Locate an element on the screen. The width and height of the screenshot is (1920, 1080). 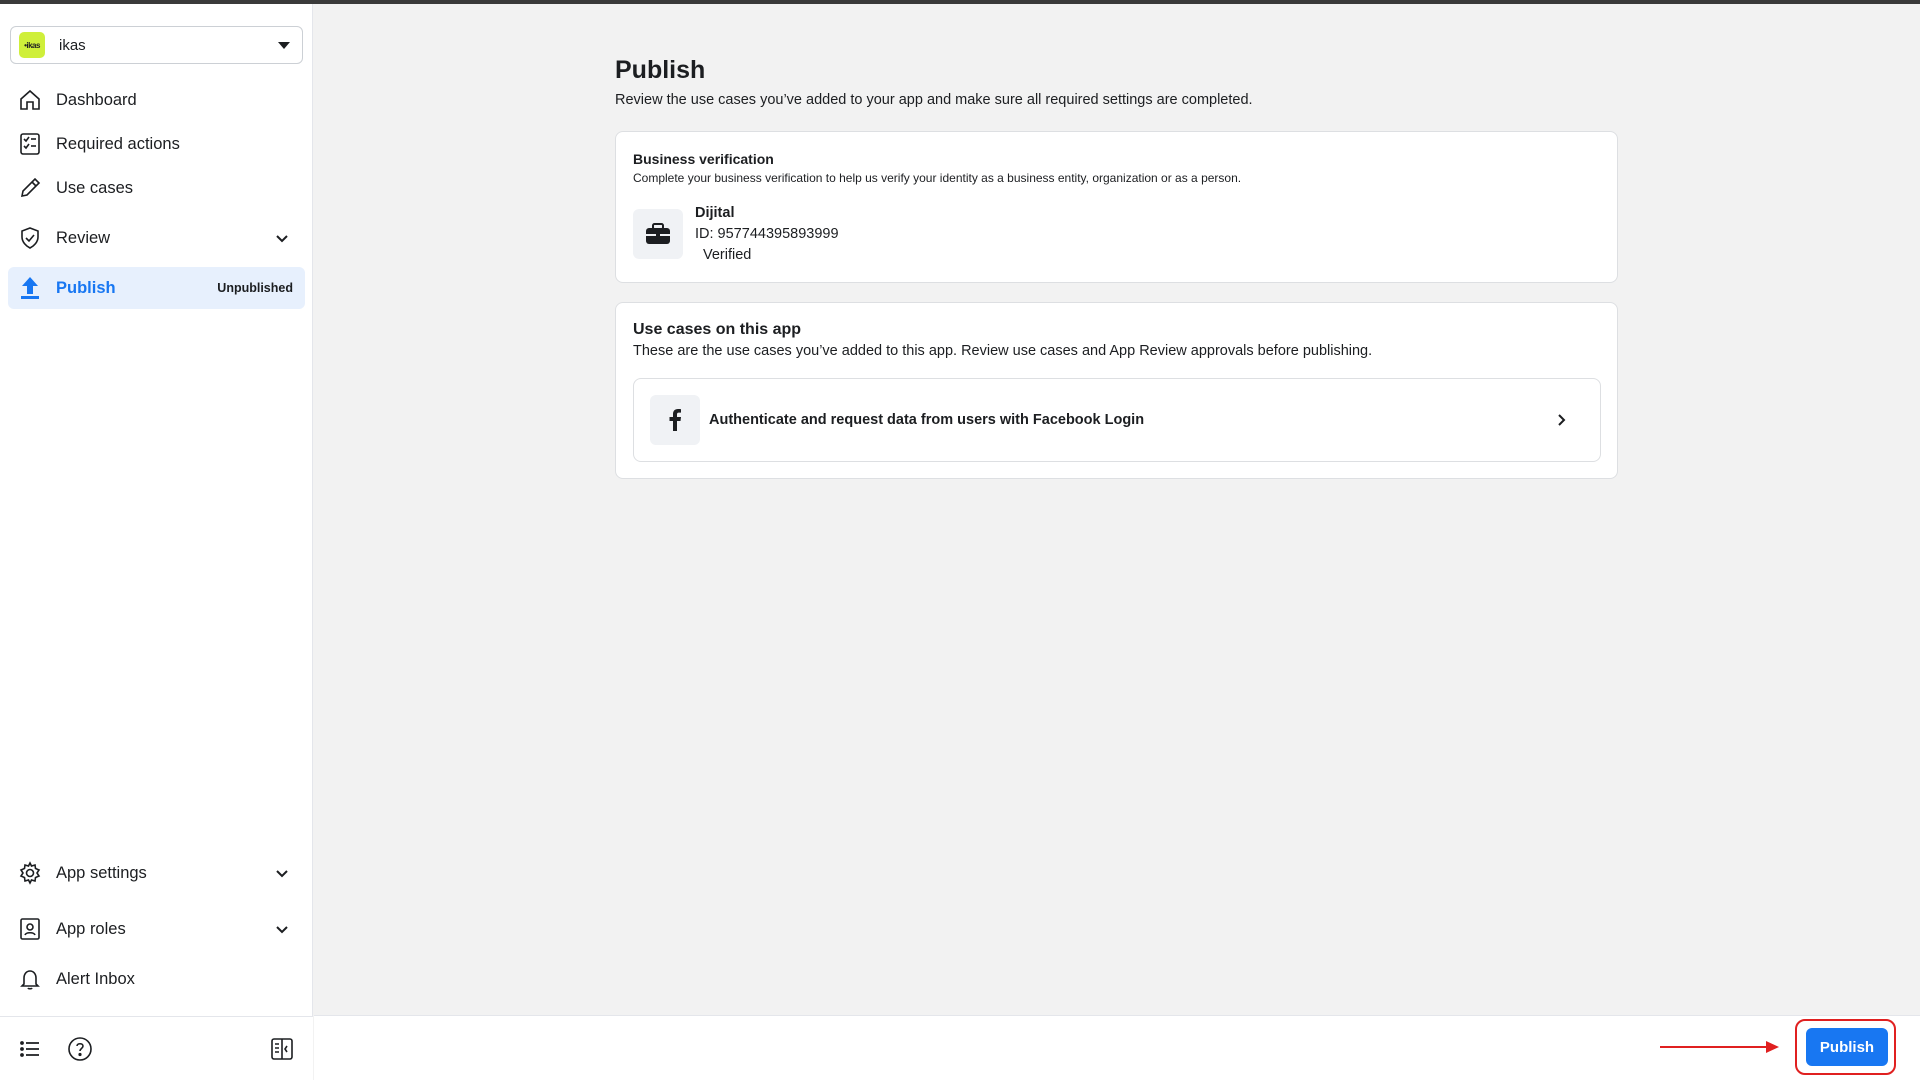
business-name: Dijital is located at coordinates (715, 213).